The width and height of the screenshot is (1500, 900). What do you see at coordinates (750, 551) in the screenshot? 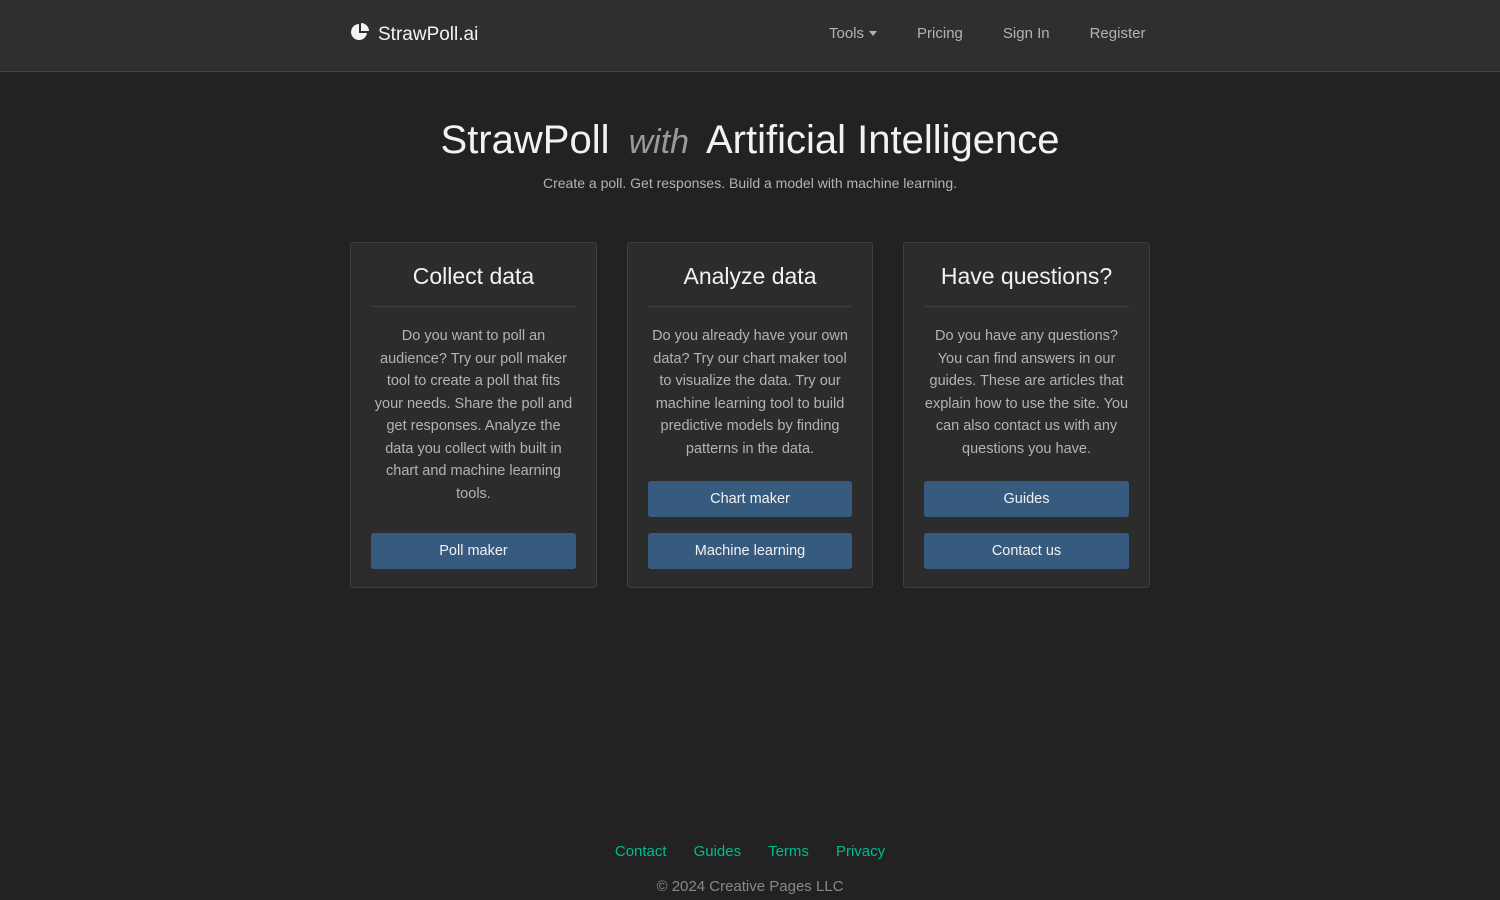
I see `machine-learning-button: Machine learning` at bounding box center [750, 551].